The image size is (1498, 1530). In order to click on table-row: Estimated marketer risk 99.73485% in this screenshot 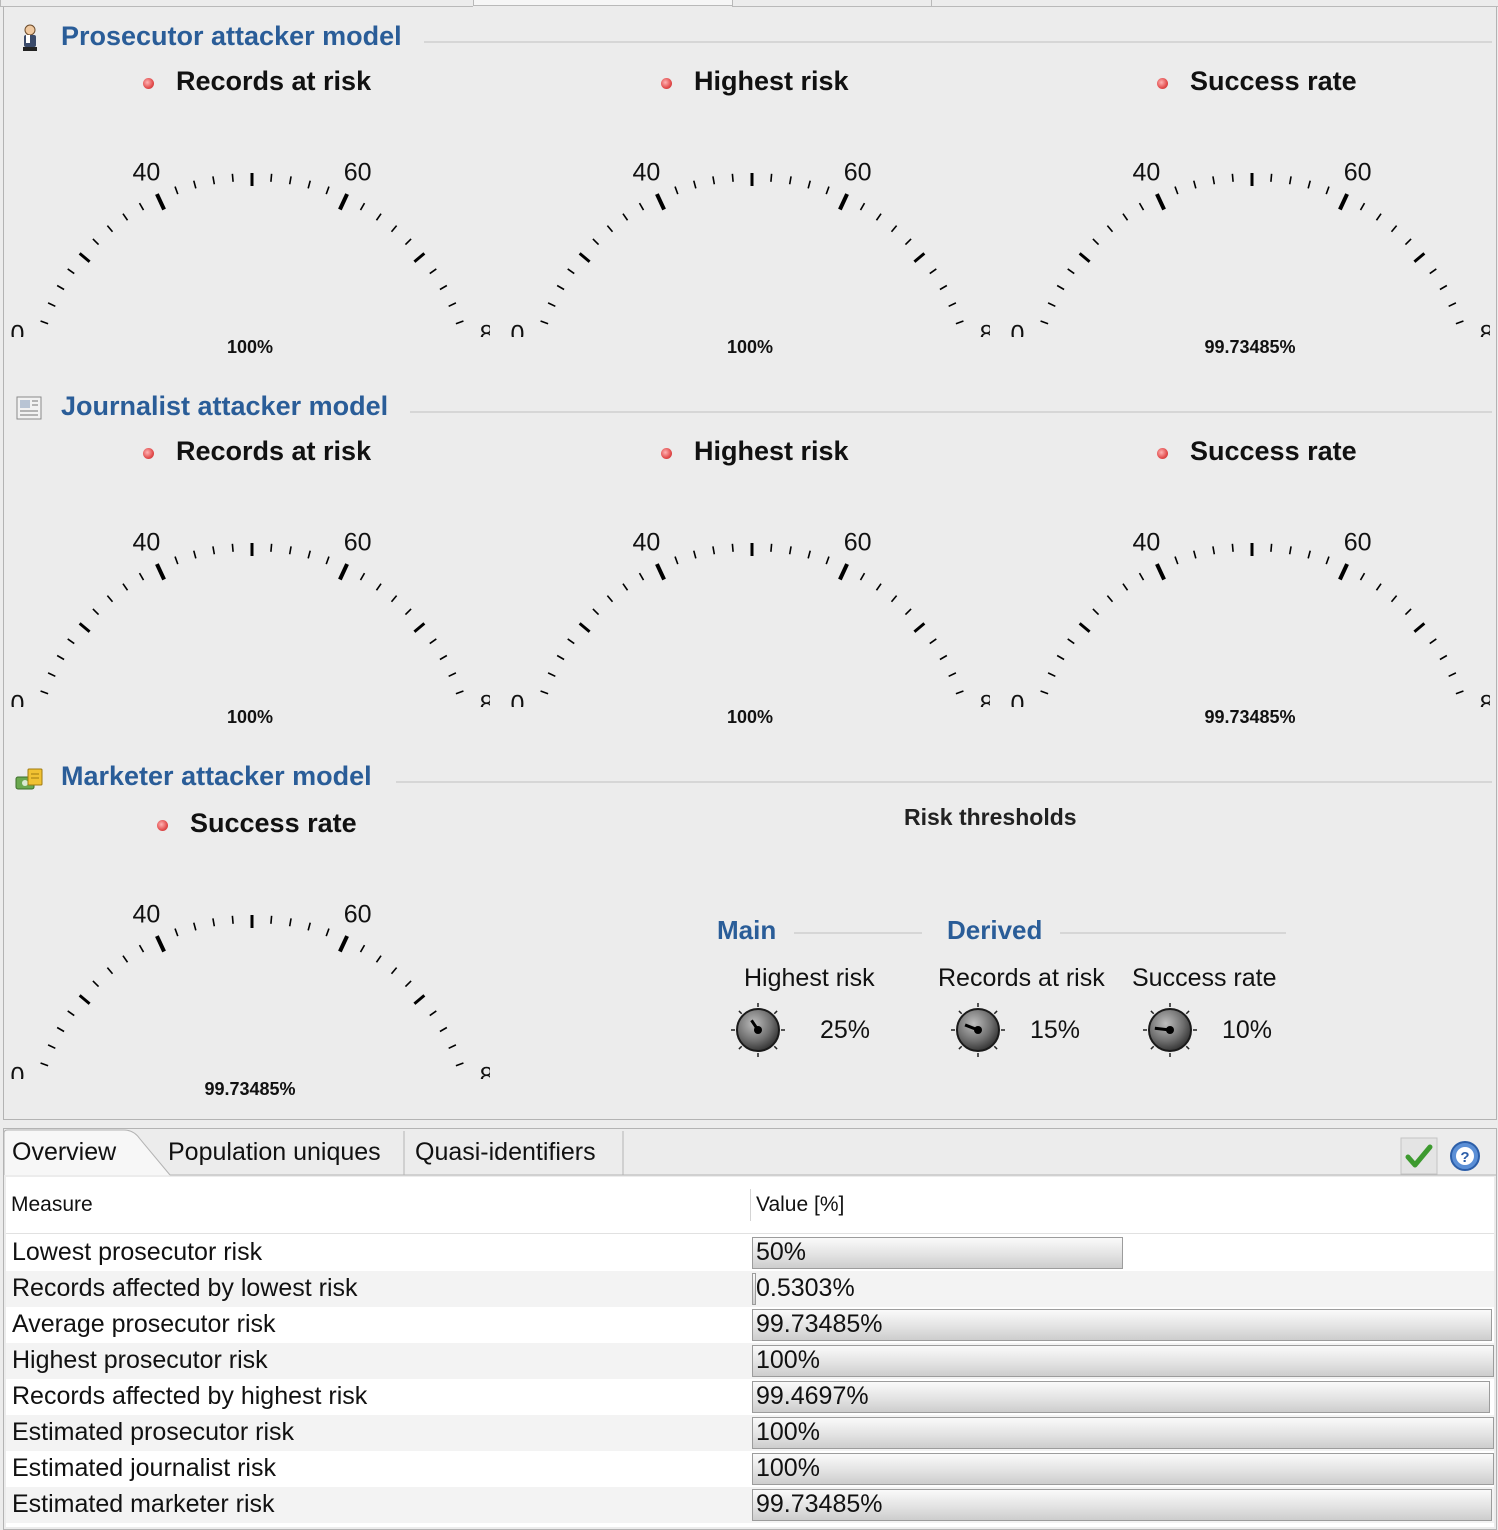, I will do `click(750, 1505)`.